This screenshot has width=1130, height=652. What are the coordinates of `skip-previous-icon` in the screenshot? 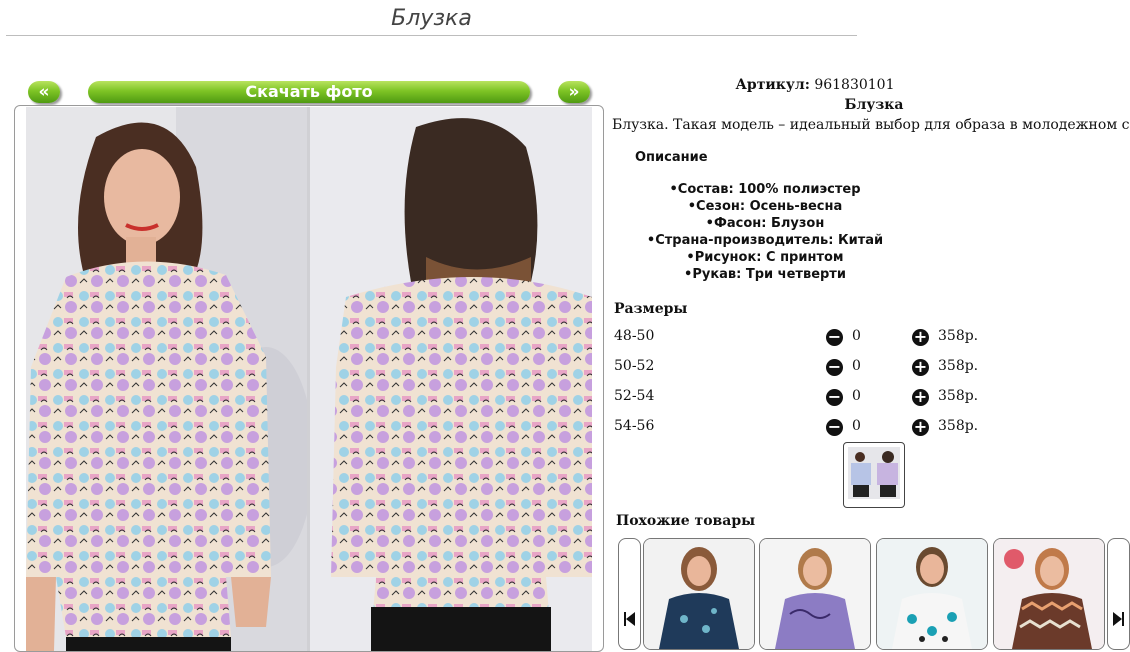 It's located at (629, 620).